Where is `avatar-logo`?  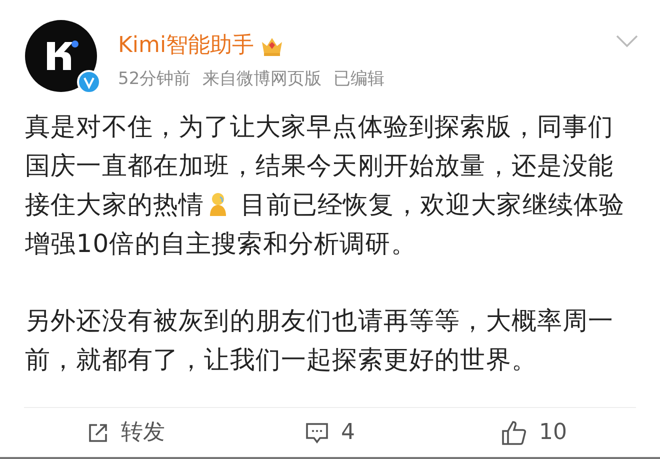 avatar-logo is located at coordinates (61, 56).